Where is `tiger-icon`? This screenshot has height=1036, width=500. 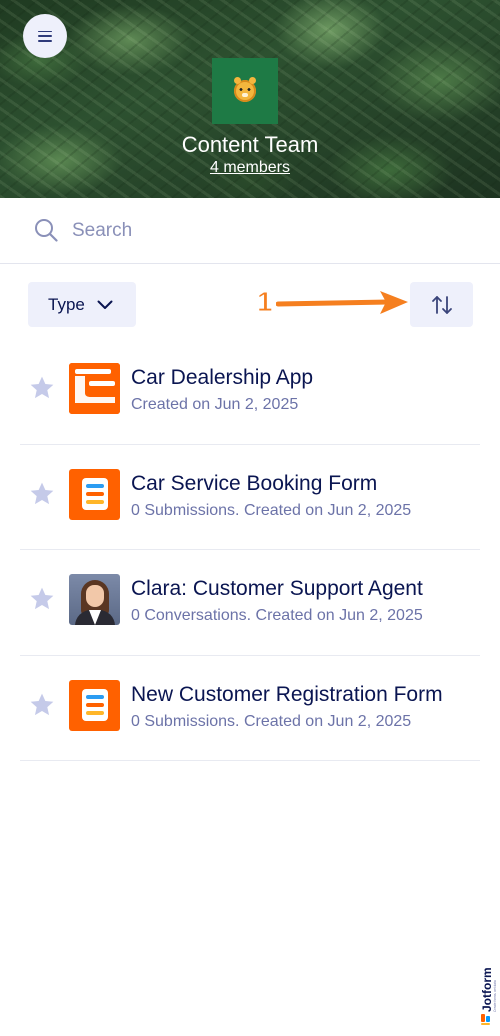 tiger-icon is located at coordinates (245, 89).